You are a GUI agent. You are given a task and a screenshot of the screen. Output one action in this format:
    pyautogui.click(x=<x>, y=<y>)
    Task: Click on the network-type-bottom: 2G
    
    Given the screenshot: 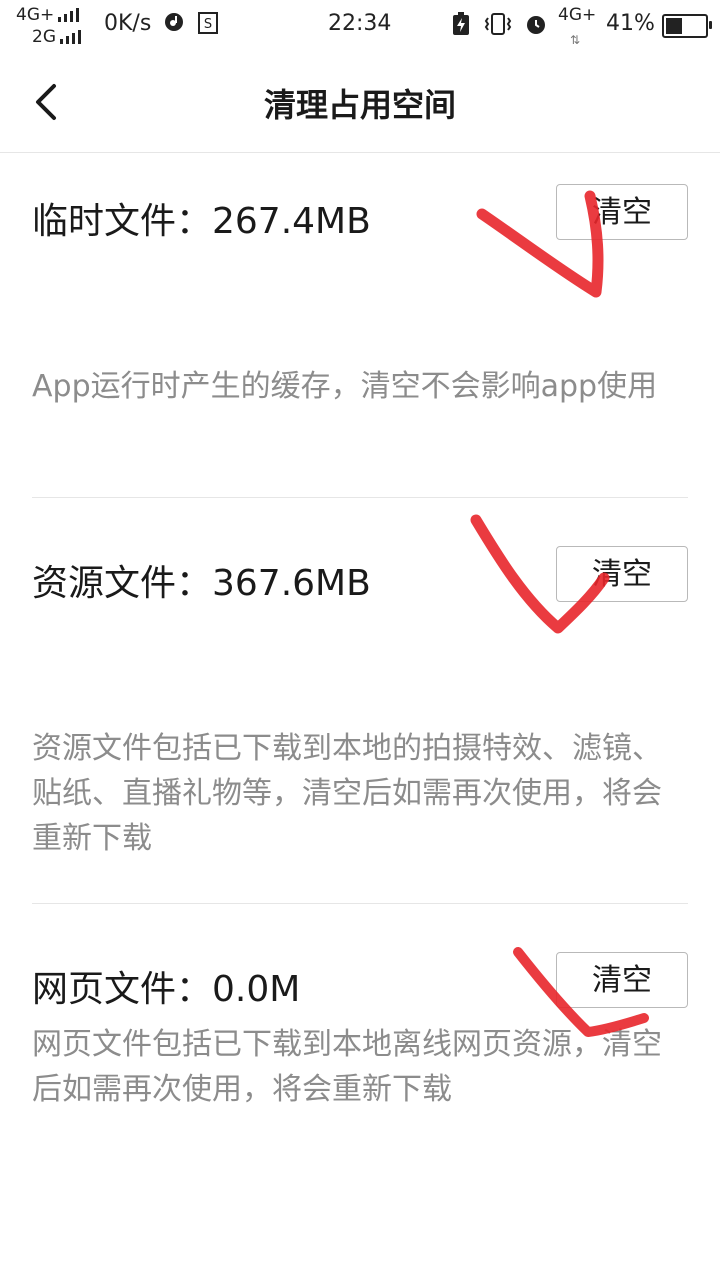 What is the action you would take?
    pyautogui.click(x=44, y=37)
    